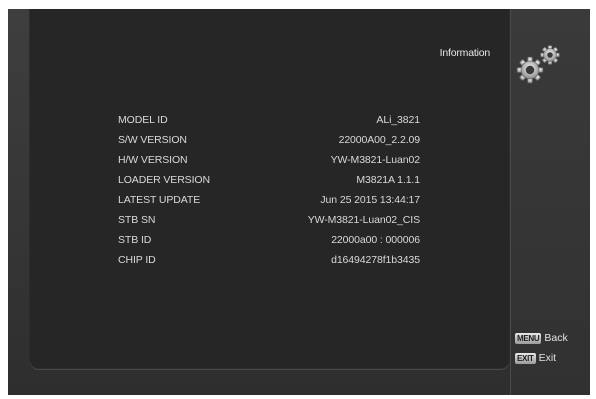 Image resolution: width=596 pixels, height=399 pixels. What do you see at coordinates (269, 142) in the screenshot?
I see `info-row-sw-version: S/W VERSION 22000A00_2.2.09` at bounding box center [269, 142].